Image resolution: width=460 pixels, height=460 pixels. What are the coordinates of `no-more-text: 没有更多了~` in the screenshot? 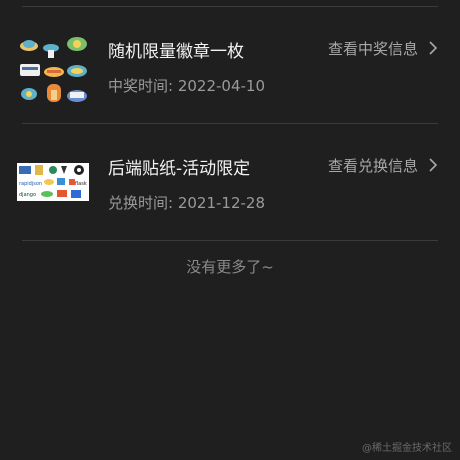 It's located at (230, 267).